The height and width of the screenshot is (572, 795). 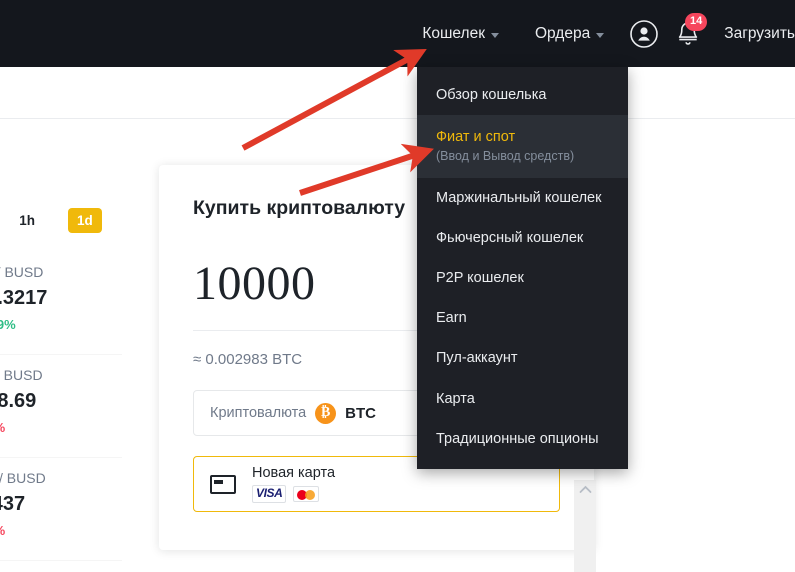 I want to click on menu-item-fiat-and-spot: Фиат и спот (Ввод и Вывод средств), so click(x=522, y=146).